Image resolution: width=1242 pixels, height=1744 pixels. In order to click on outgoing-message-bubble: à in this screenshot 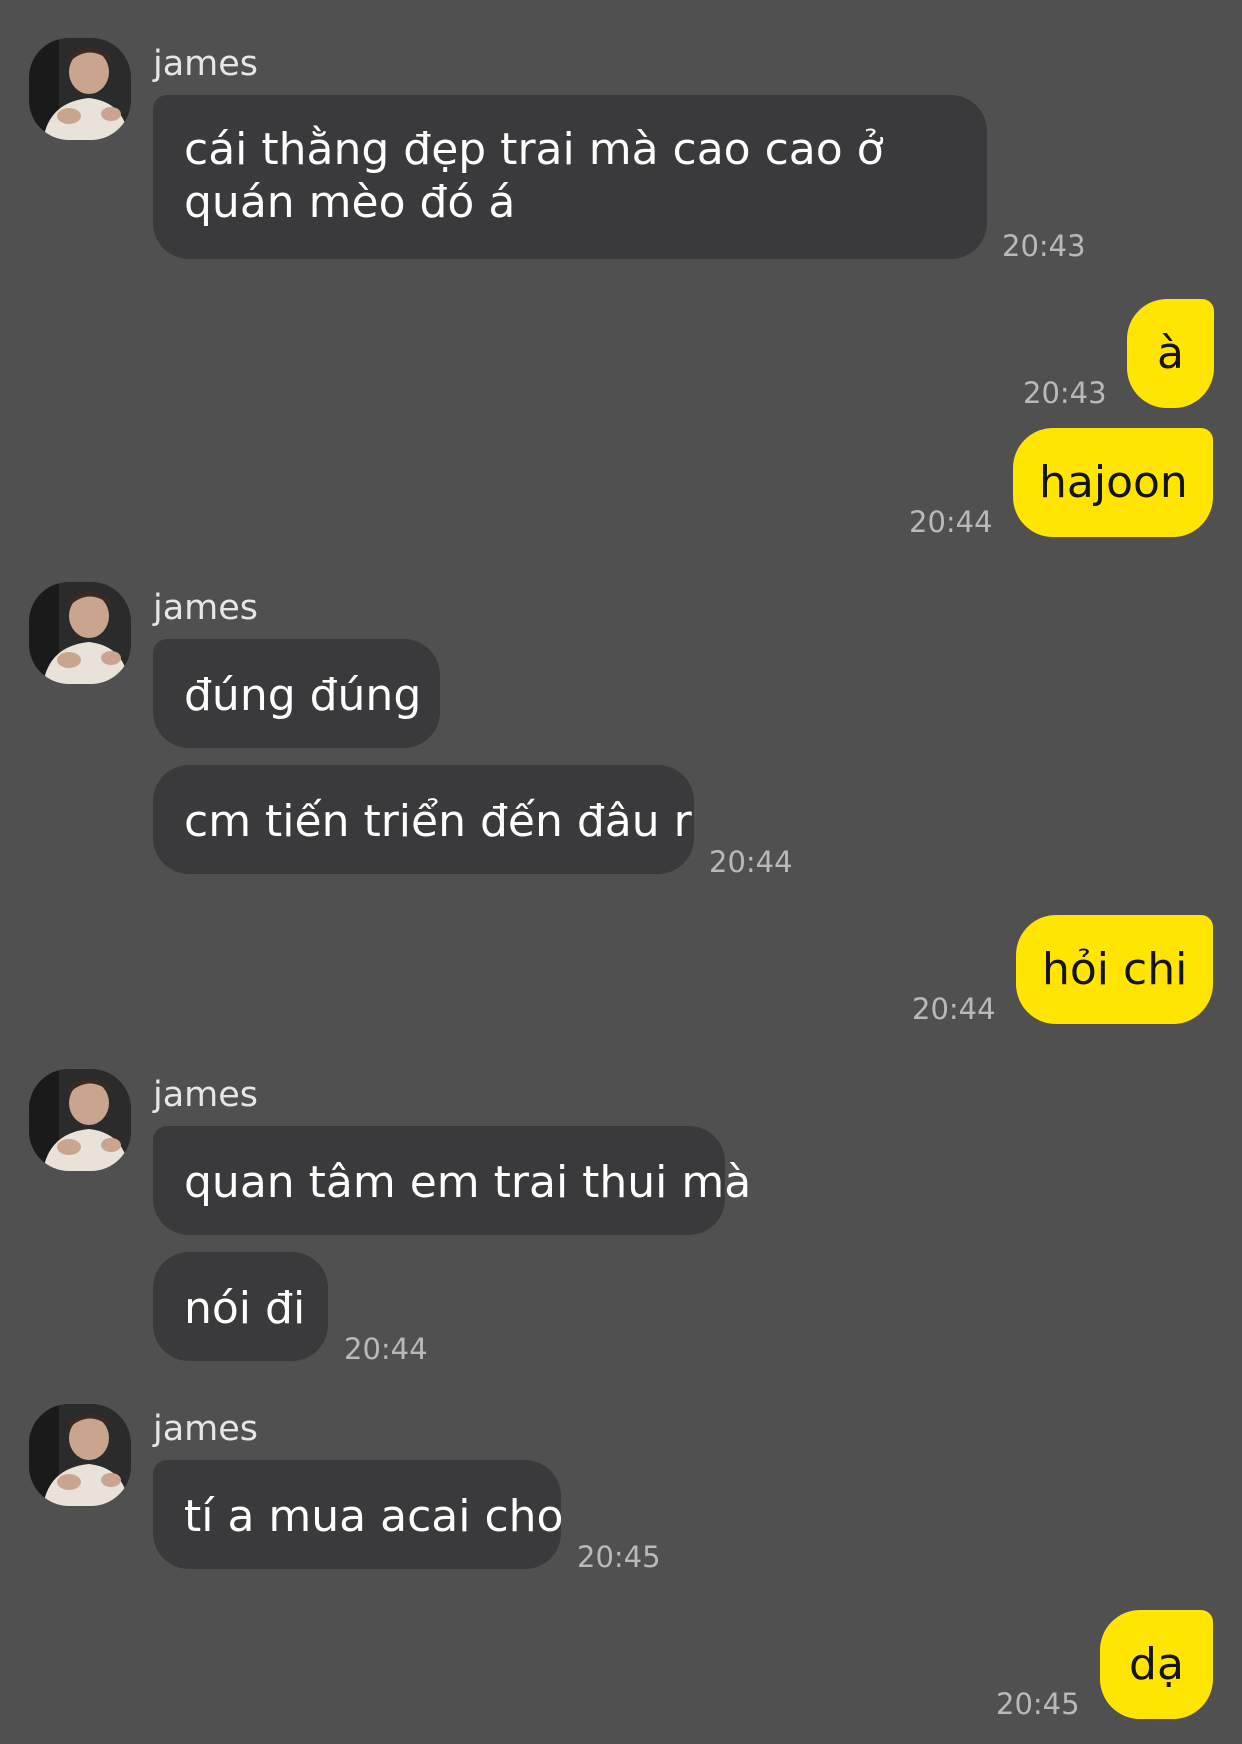, I will do `click(1170, 353)`.